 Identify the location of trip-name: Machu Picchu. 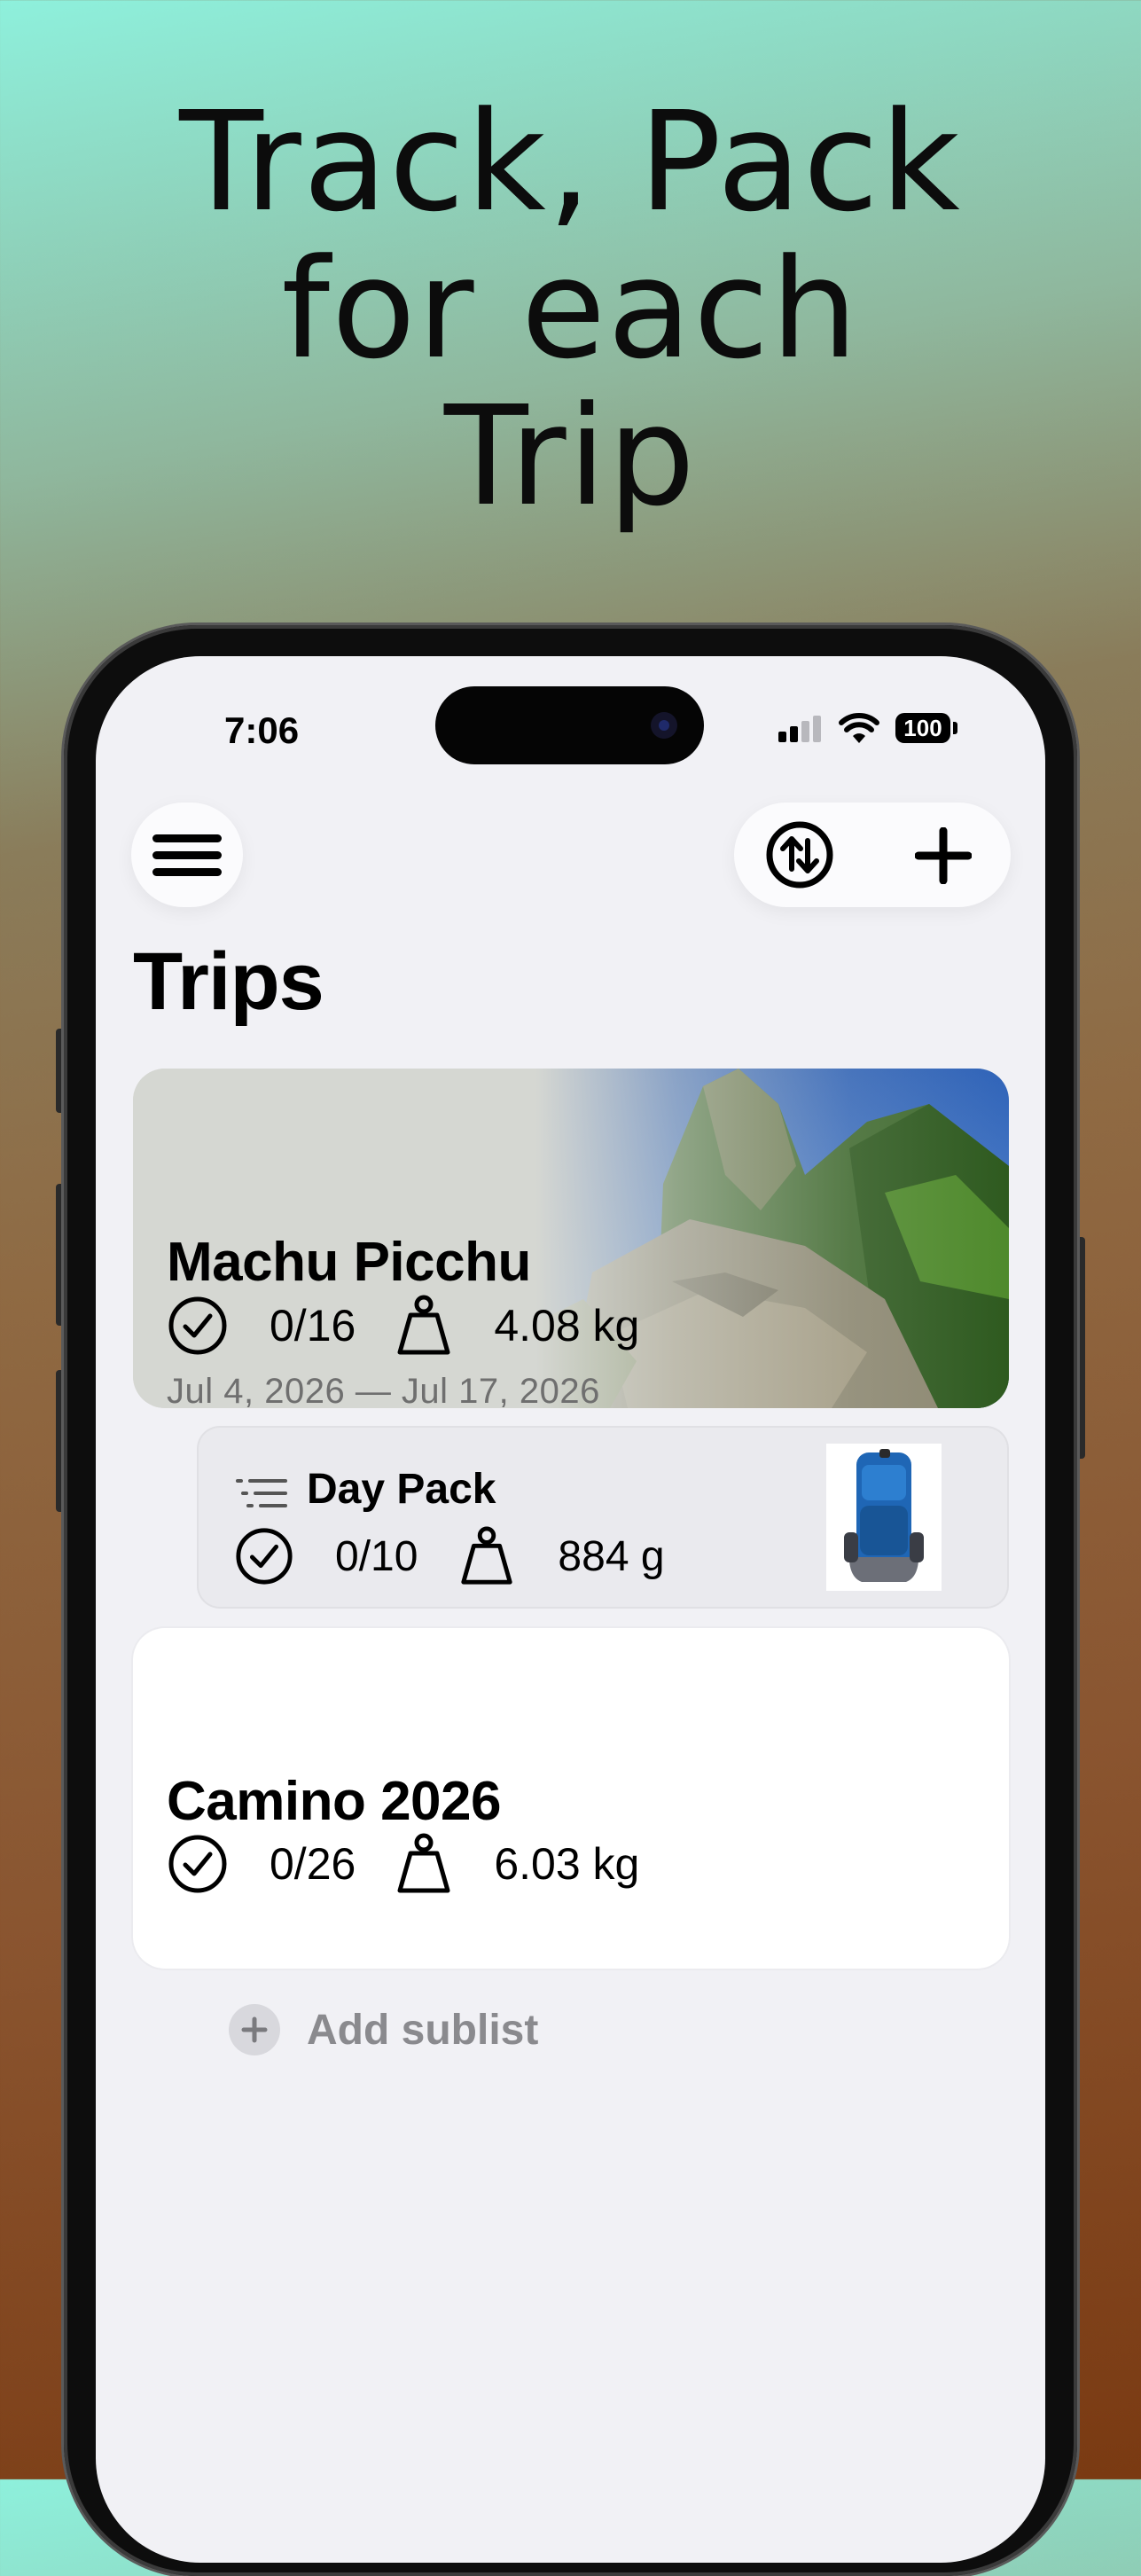
(349, 1262).